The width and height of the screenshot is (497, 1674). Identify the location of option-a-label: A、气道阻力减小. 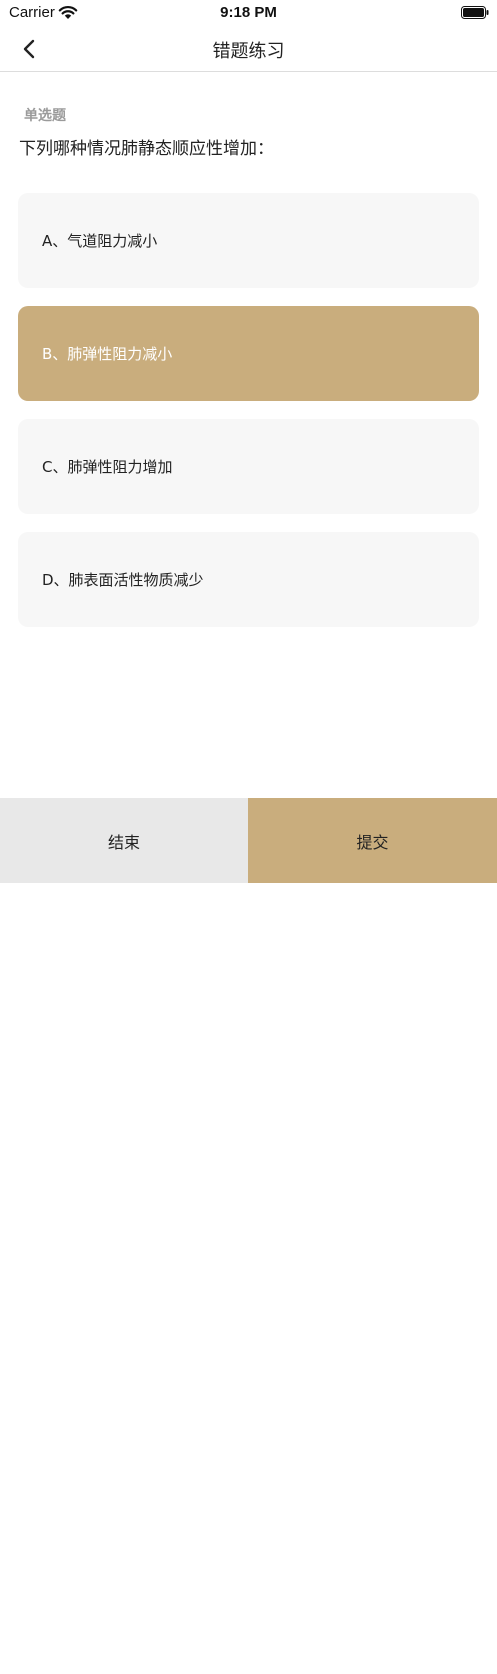
(100, 241).